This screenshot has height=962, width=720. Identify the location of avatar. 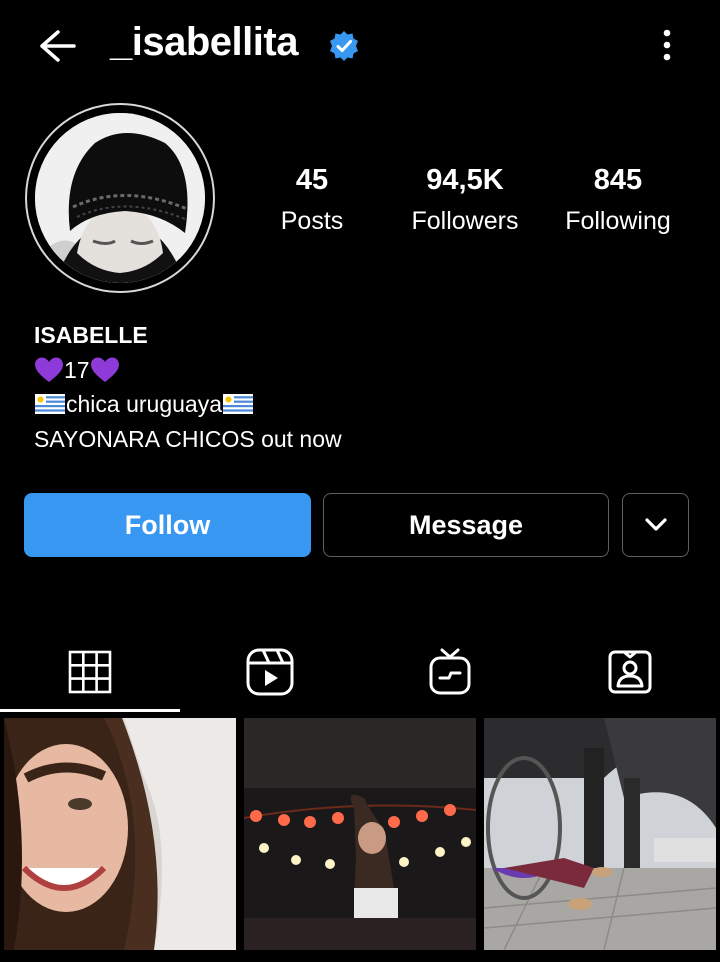
(120, 198).